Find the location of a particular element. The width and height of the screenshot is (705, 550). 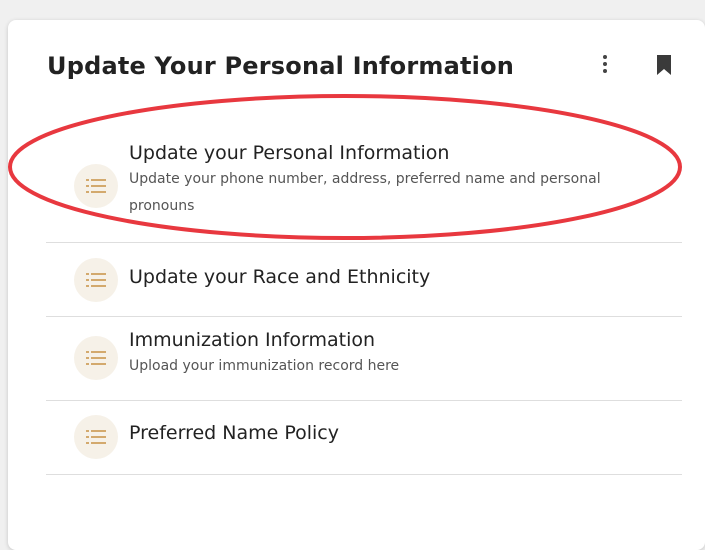

item-title: Update your Personal Information is located at coordinates (289, 153).